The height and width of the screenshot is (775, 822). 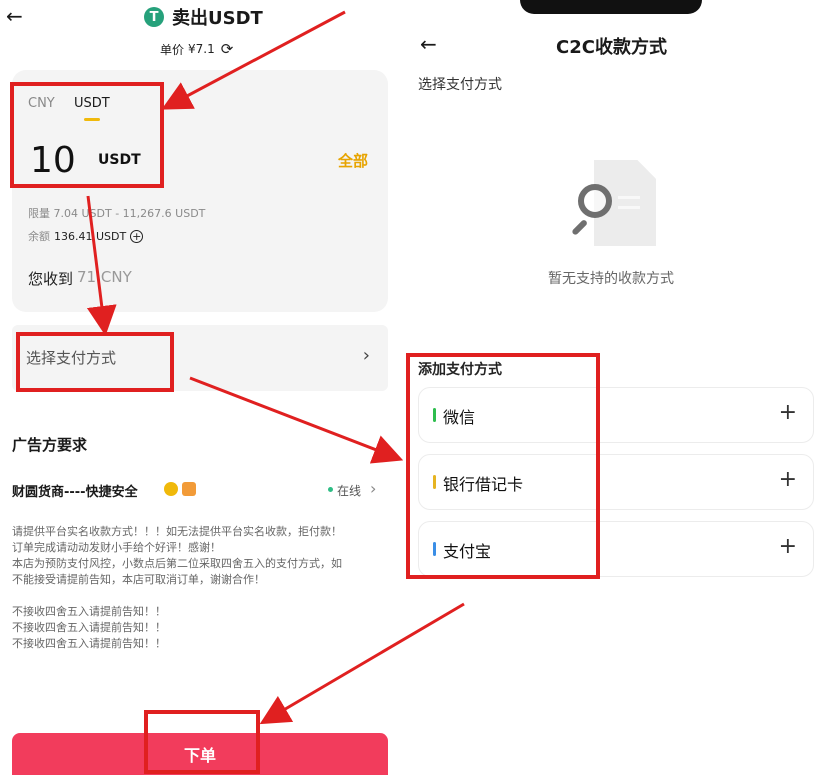 I want to click on phone-notch, so click(x=611, y=7).